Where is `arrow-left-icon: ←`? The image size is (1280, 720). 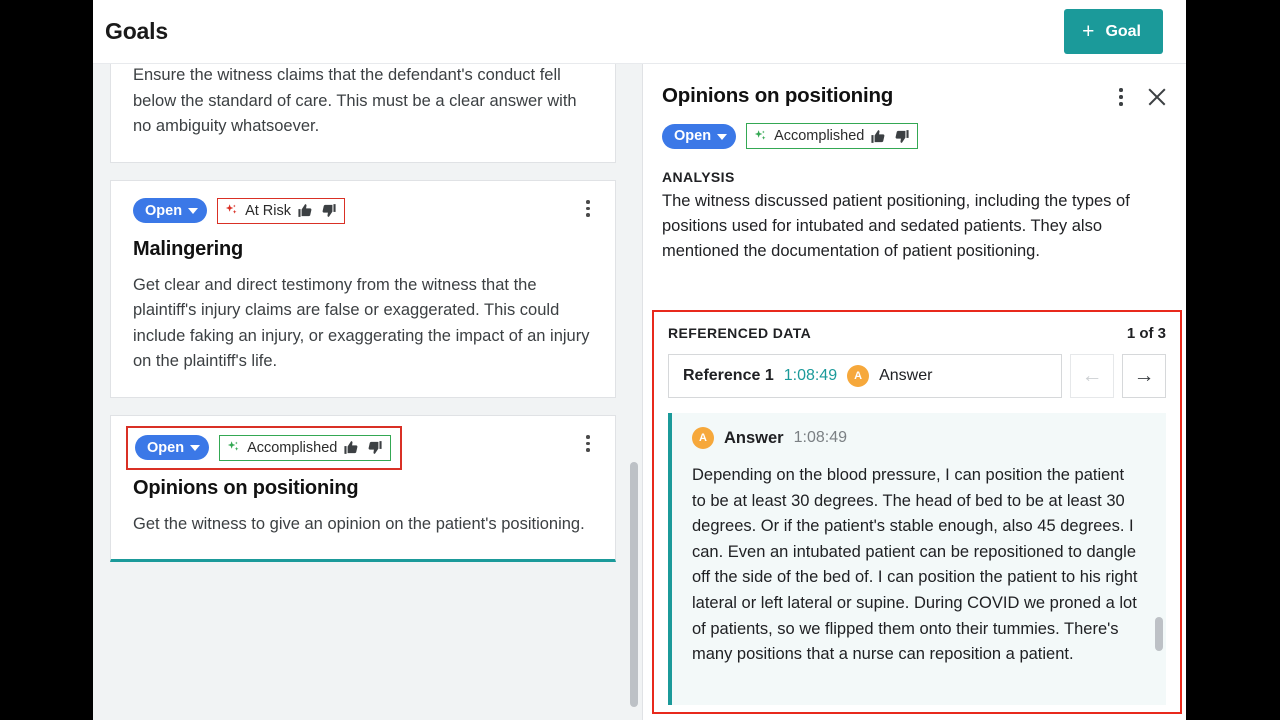 arrow-left-icon: ← is located at coordinates (1092, 375).